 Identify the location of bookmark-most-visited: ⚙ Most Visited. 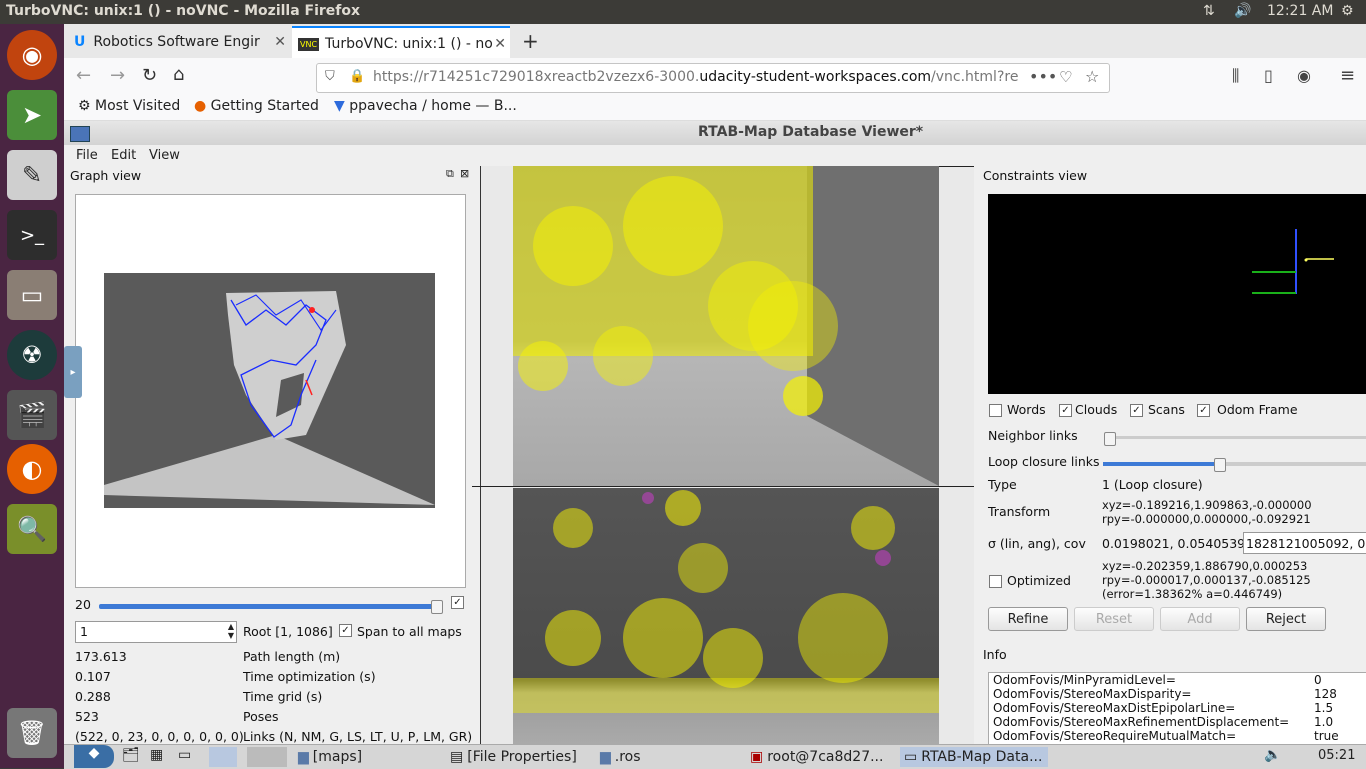
(129, 106).